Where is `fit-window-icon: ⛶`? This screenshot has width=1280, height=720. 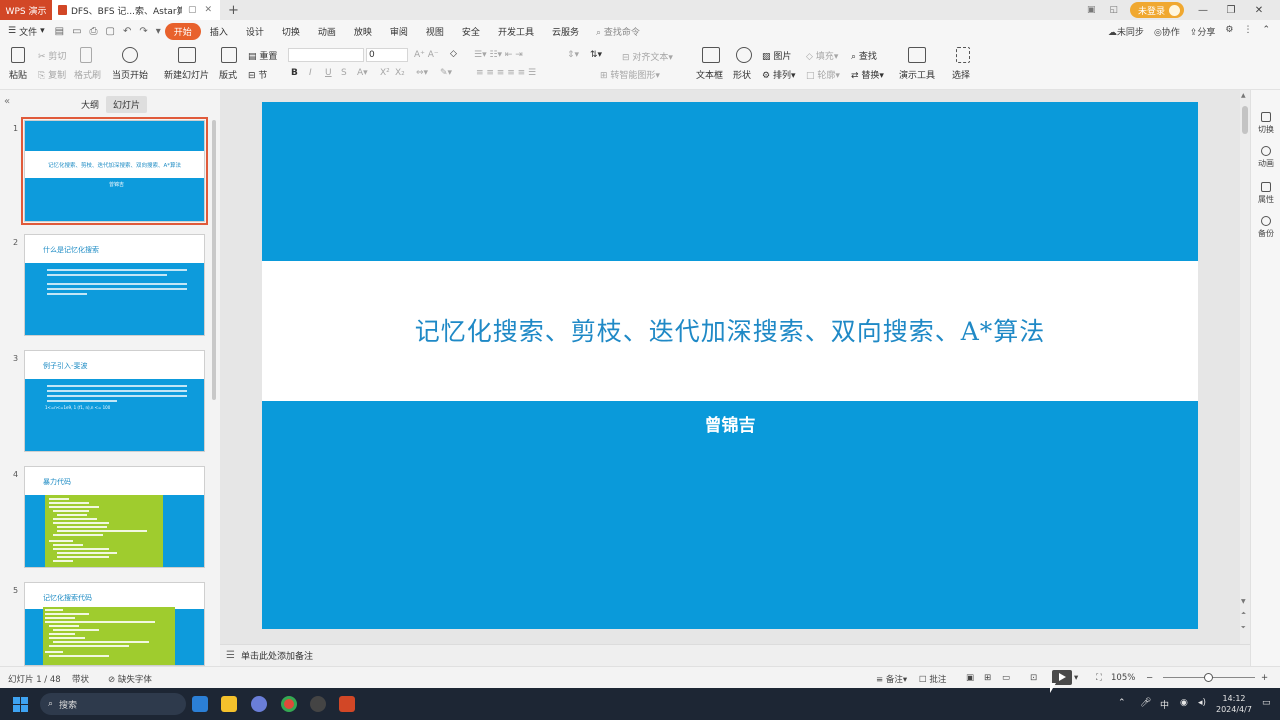
fit-window-icon: ⛶ is located at coordinates (1099, 678).